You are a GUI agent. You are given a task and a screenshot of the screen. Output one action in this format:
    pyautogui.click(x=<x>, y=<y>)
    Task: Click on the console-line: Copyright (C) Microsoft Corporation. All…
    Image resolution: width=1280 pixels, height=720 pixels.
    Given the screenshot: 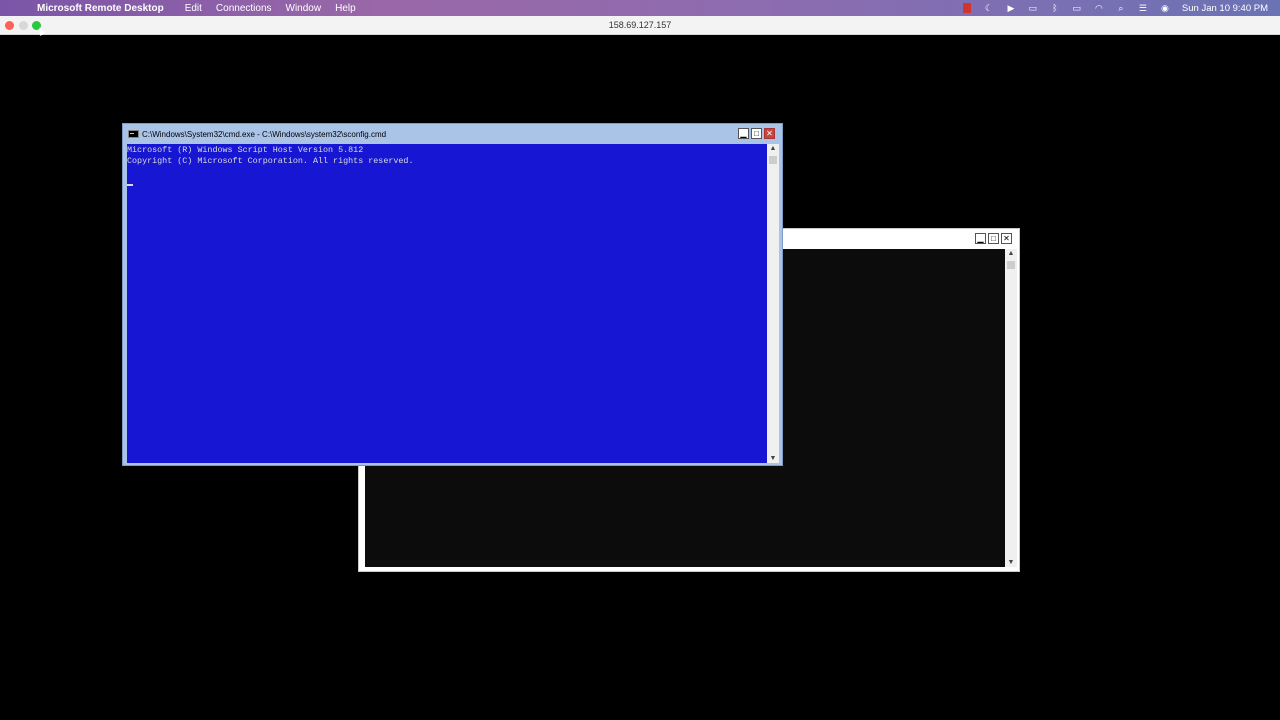 What is the action you would take?
    pyautogui.click(x=270, y=160)
    